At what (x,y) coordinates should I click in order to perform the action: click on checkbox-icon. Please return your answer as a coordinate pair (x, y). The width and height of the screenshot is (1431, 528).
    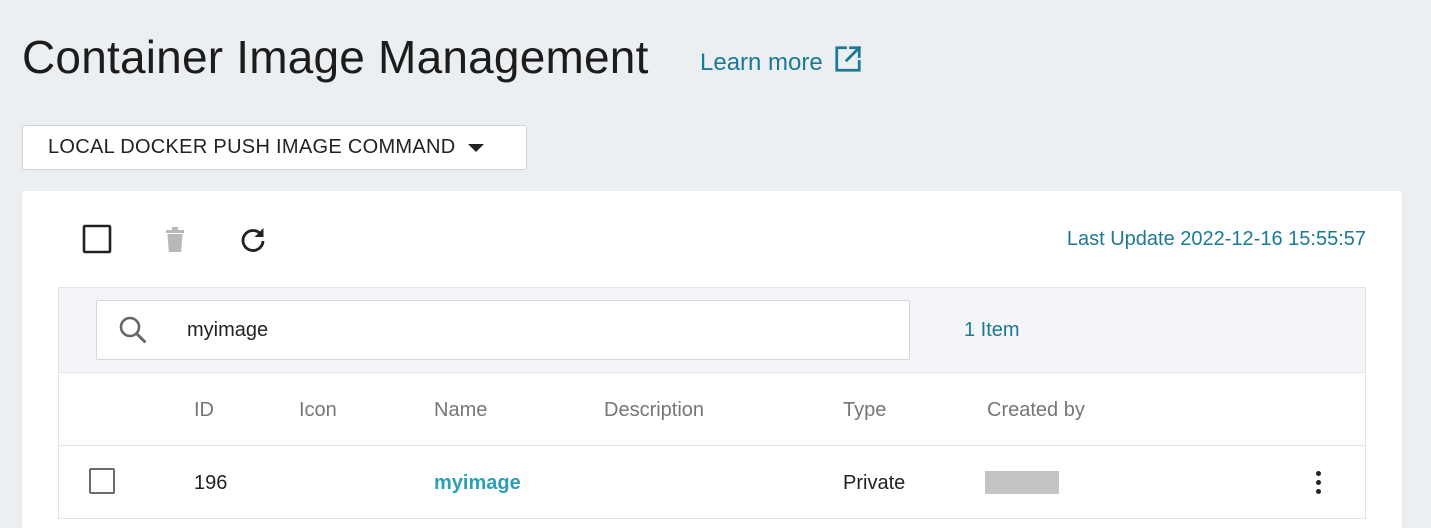
    Looking at the image, I should click on (97, 239).